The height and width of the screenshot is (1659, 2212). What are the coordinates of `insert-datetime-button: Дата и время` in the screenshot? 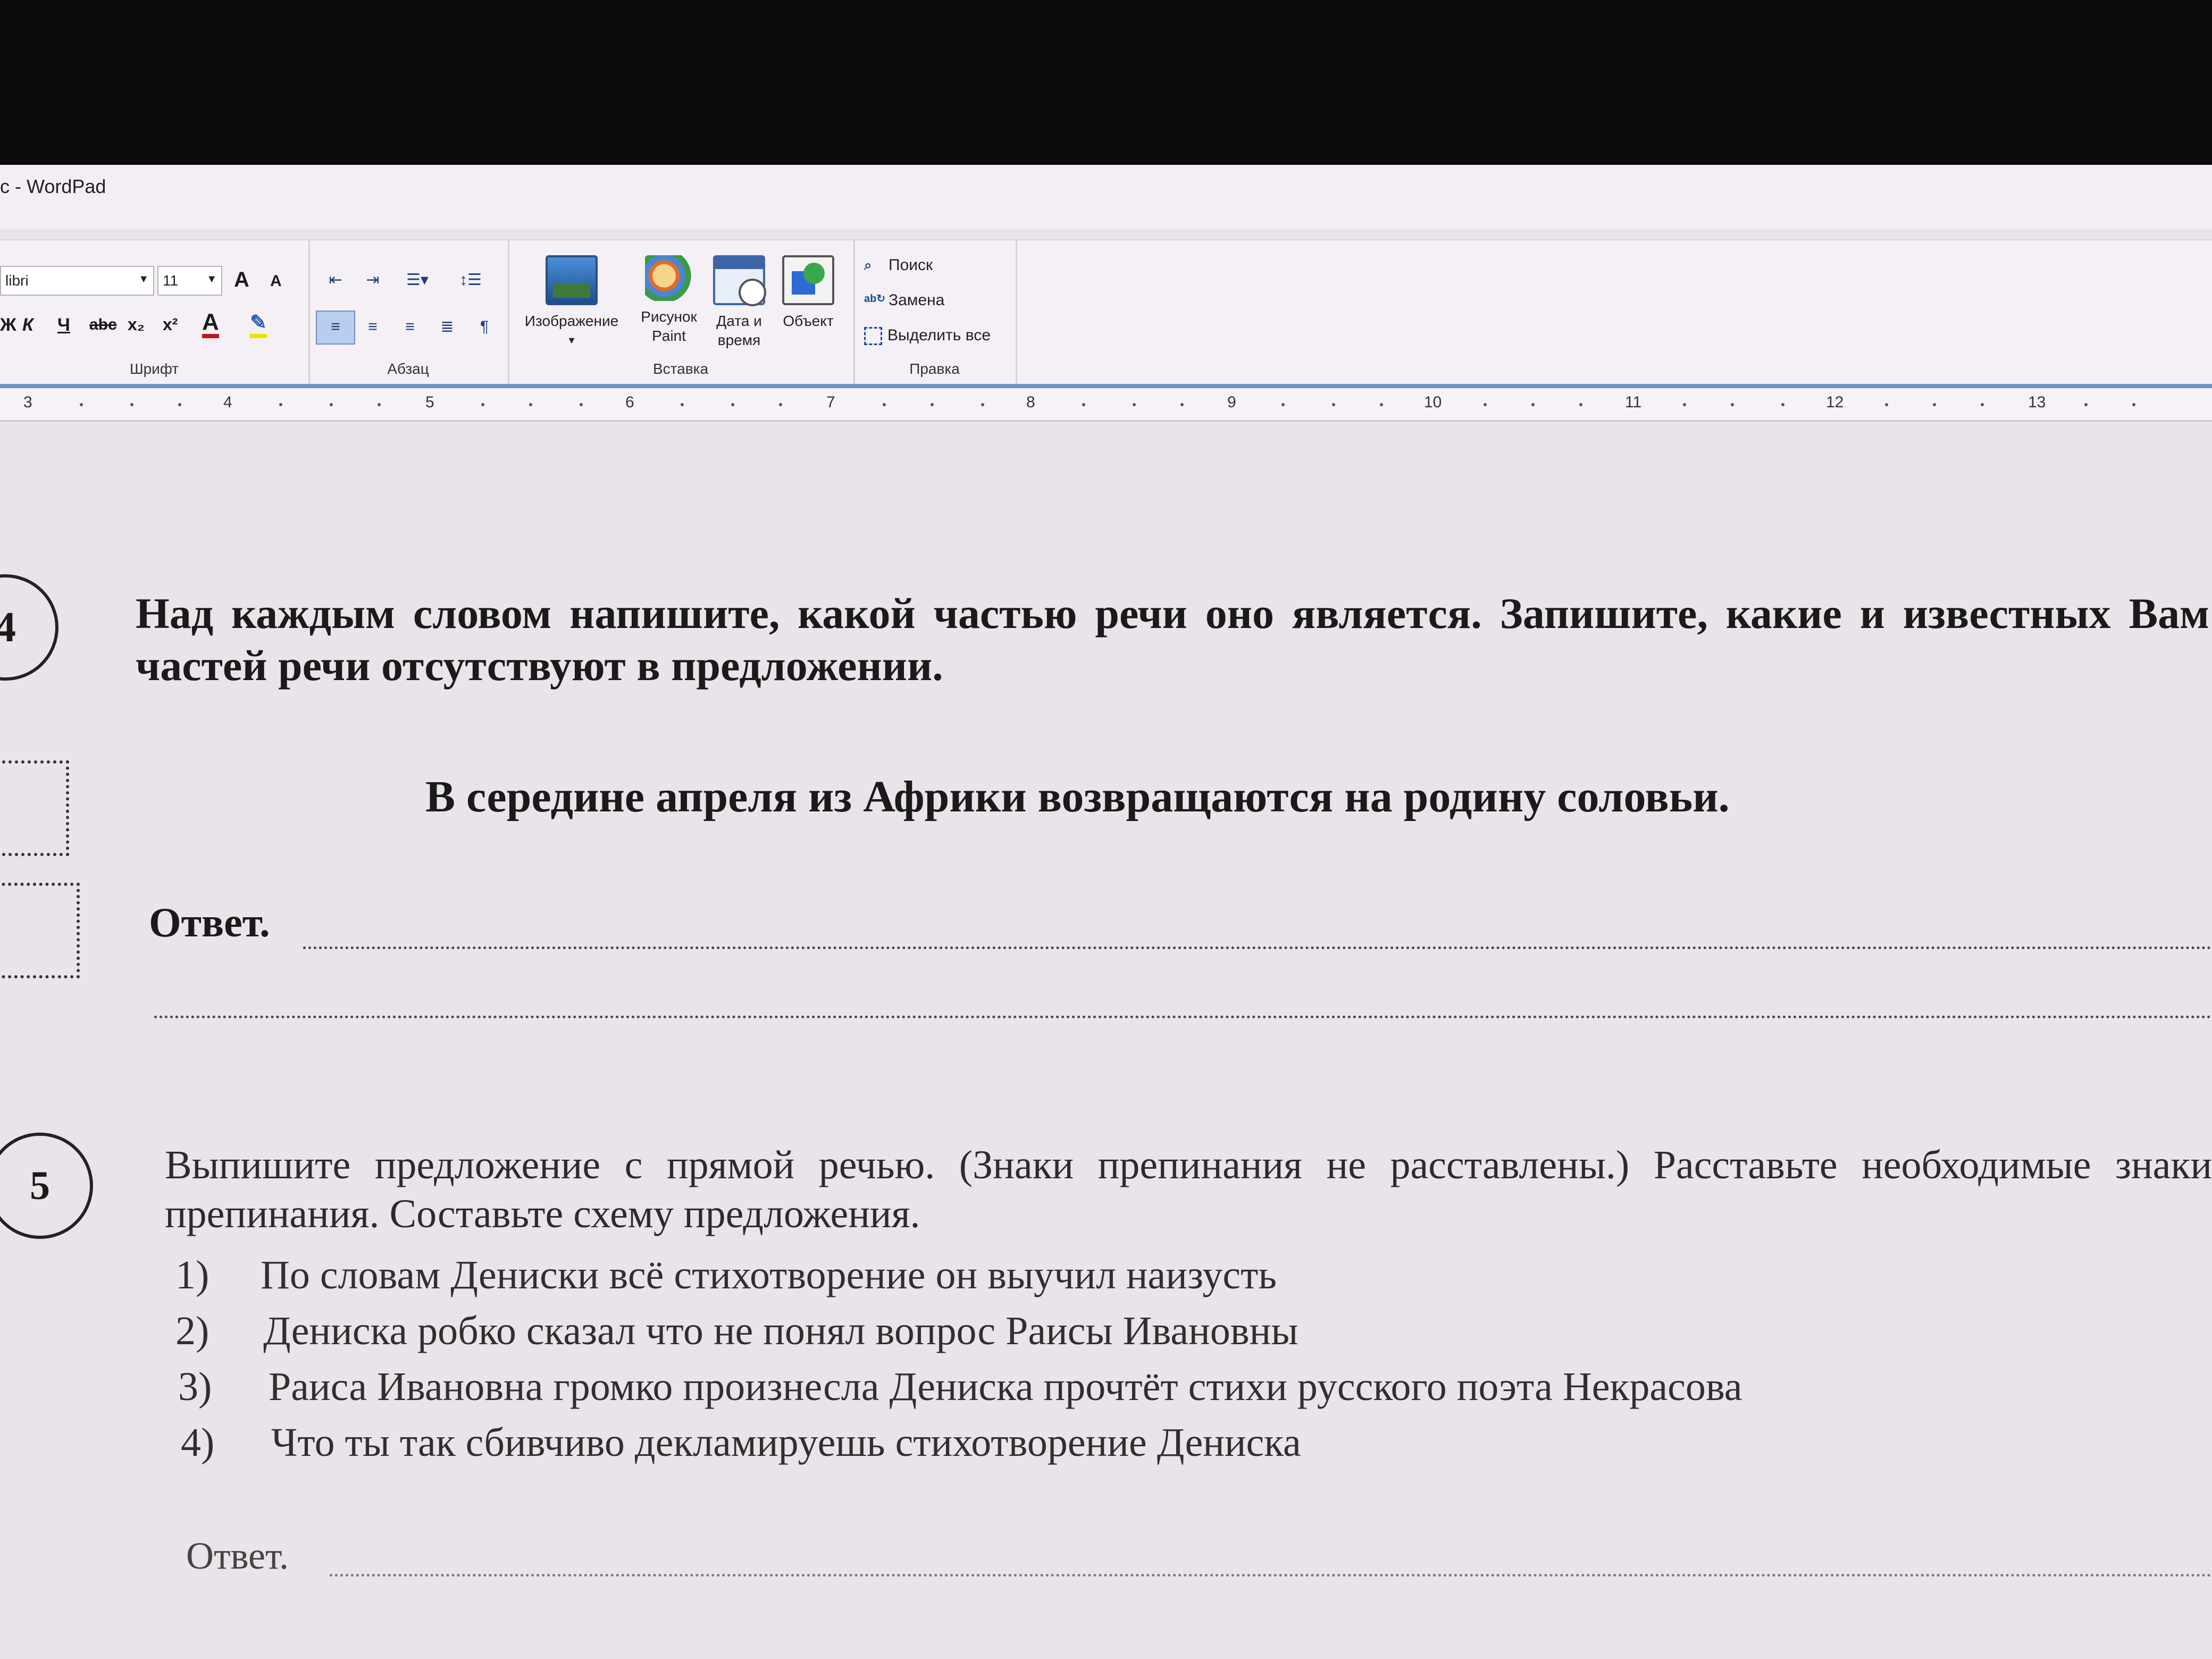 It's located at (739, 302).